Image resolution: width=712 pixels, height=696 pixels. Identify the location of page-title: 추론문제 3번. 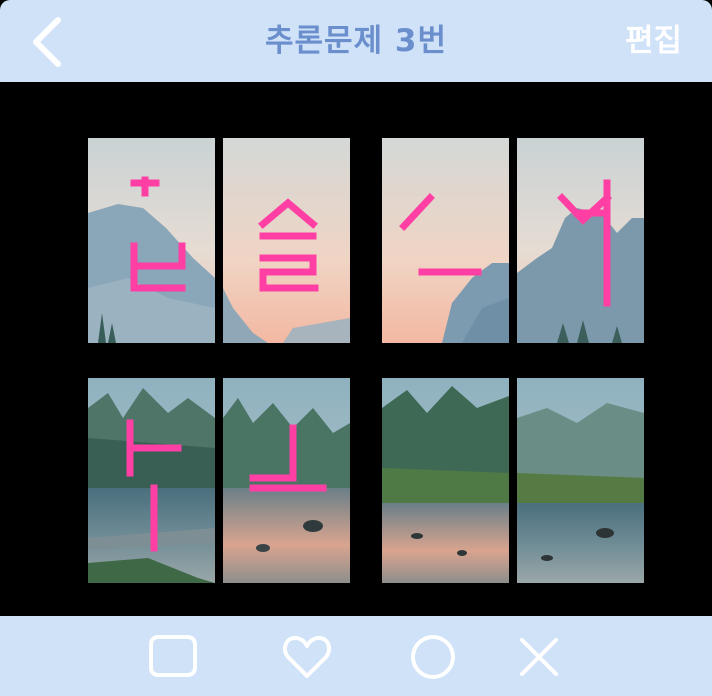
(356, 41).